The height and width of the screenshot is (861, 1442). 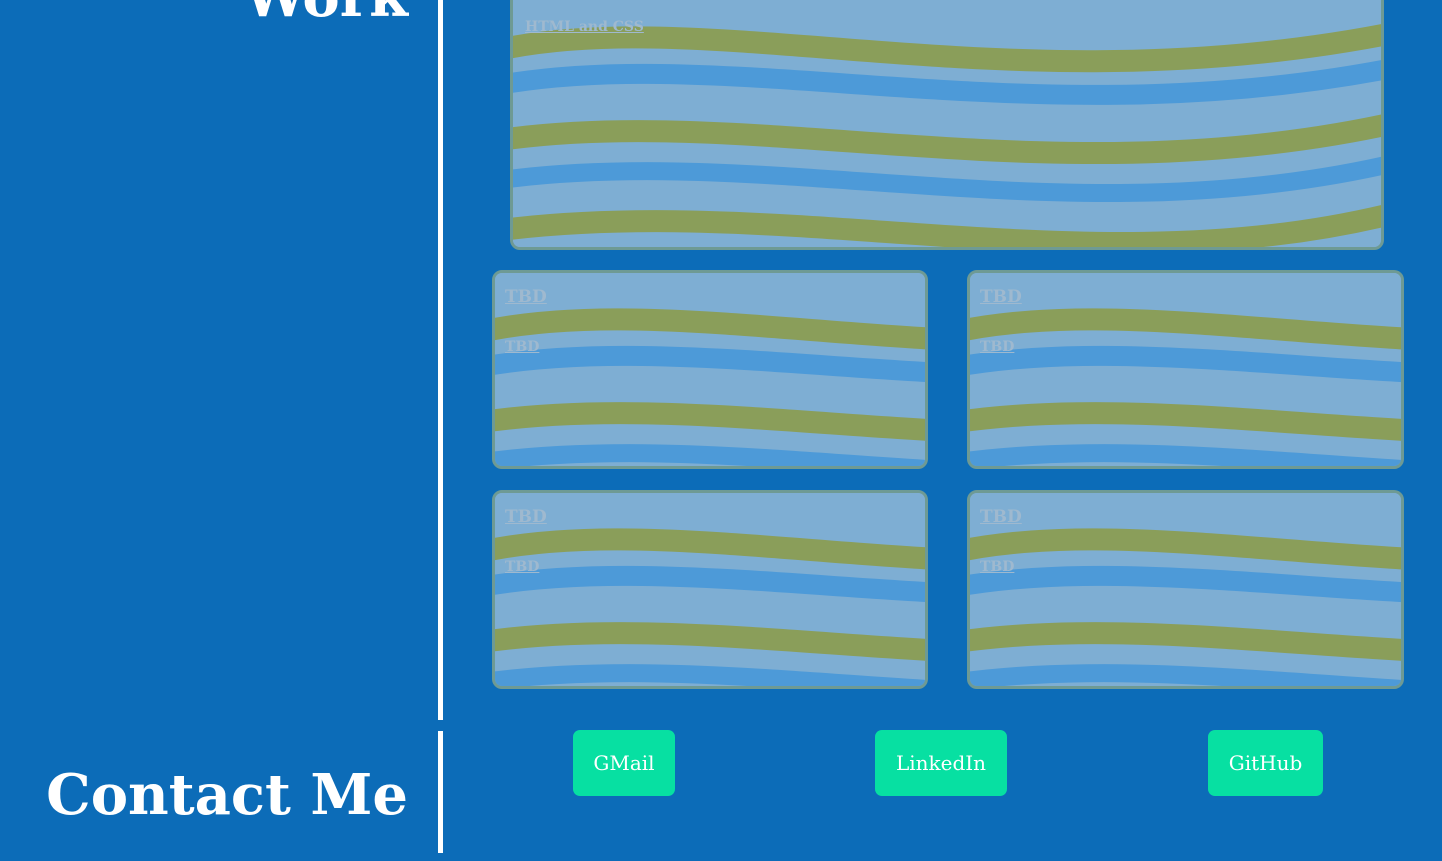 I want to click on gmail-button: GMail, so click(x=624, y=763).